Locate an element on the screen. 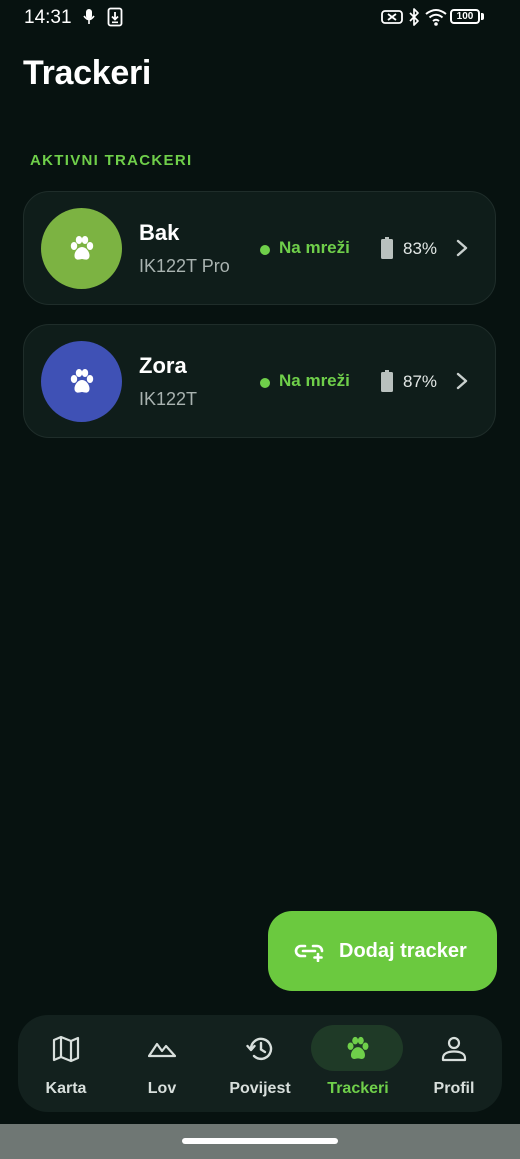 The image size is (520, 1159). nav-item-povijest: Povijest is located at coordinates (260, 1063).